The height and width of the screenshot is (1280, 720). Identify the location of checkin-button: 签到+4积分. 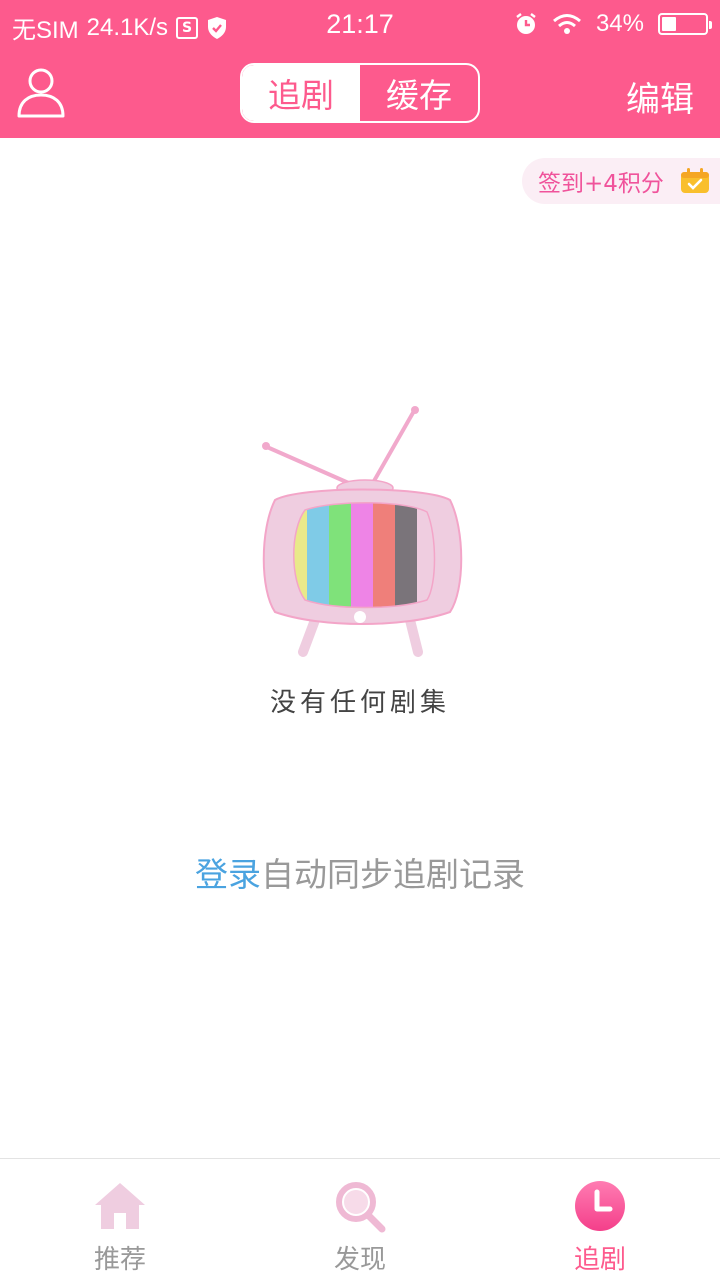
(621, 181).